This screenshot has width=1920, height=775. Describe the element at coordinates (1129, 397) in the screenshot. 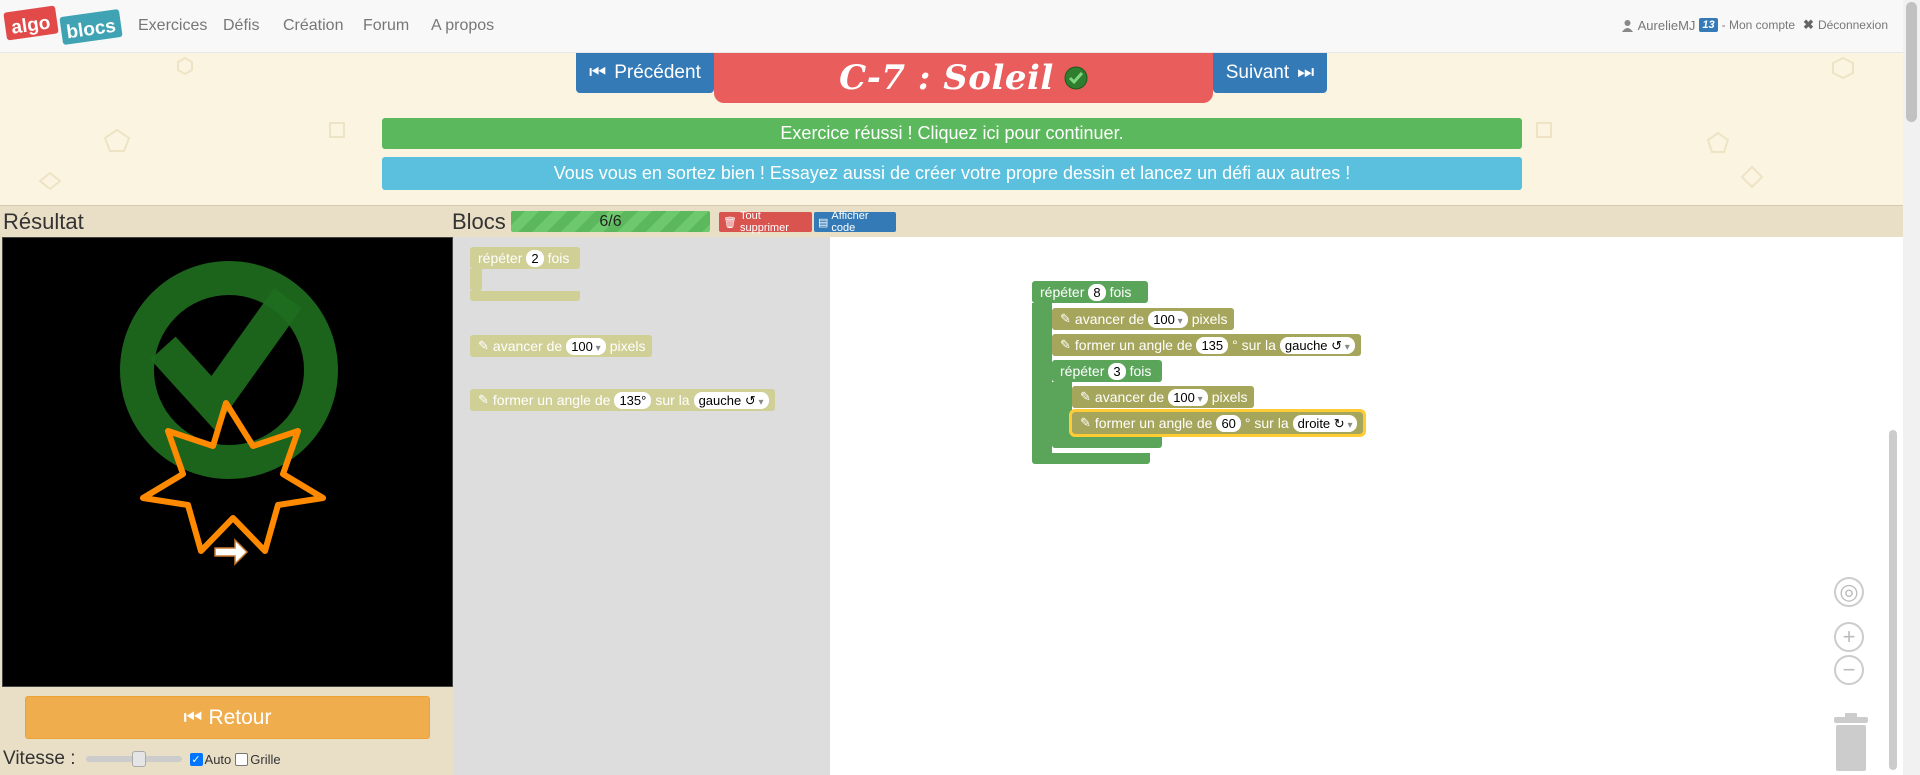

I see `move2-prefix: avancer de` at that location.